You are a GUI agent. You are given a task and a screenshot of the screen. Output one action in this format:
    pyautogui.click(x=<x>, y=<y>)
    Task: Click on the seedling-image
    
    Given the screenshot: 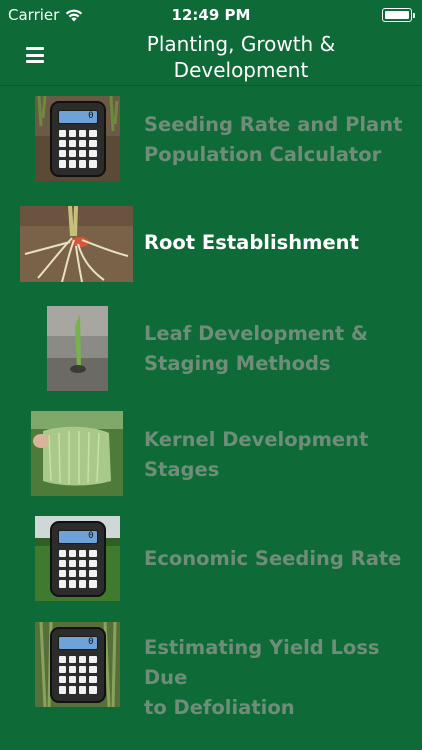 What is the action you would take?
    pyautogui.click(x=77, y=348)
    